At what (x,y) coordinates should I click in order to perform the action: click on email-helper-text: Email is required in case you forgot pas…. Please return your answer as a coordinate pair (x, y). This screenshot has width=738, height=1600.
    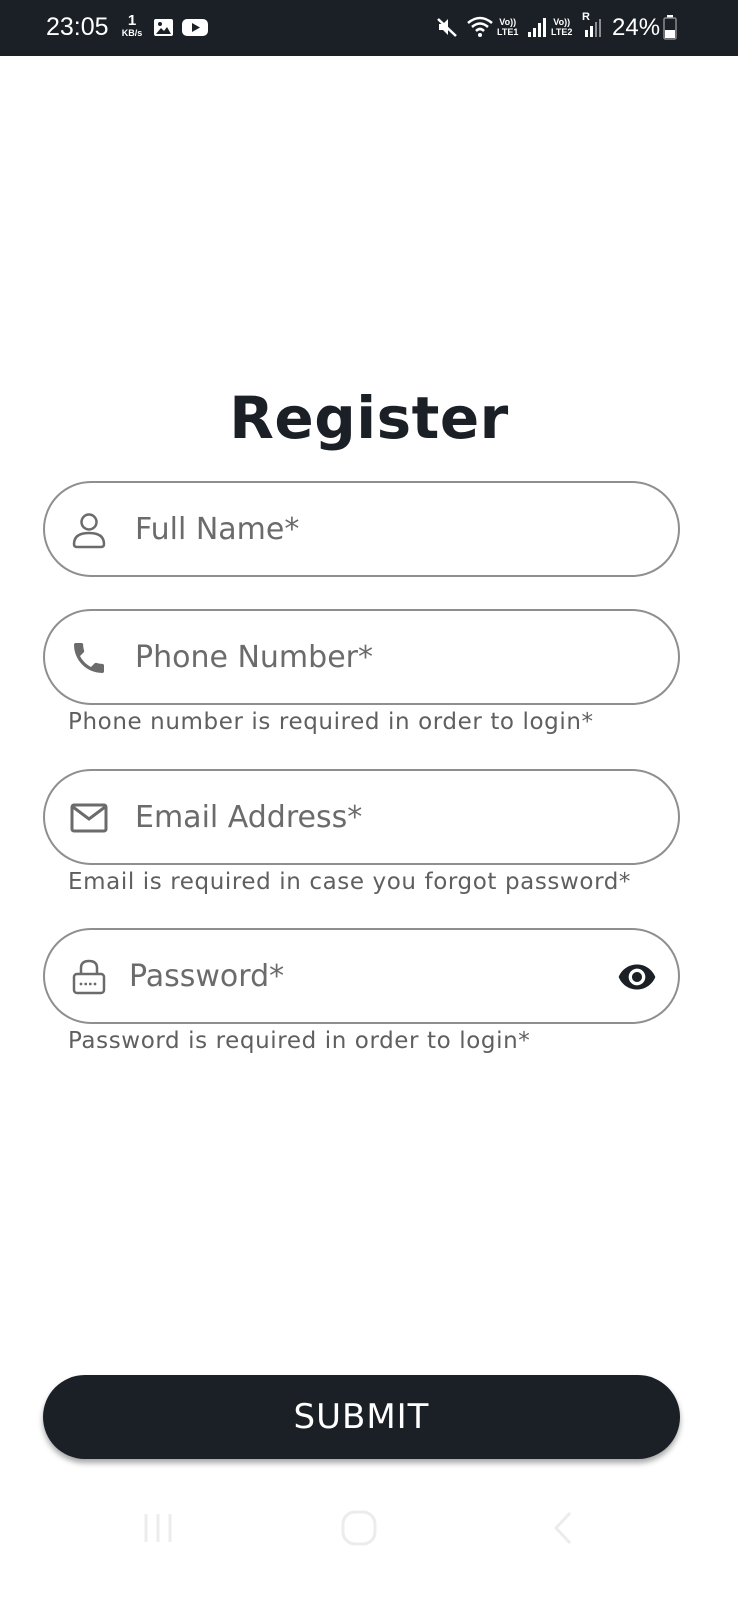
    Looking at the image, I should click on (350, 882).